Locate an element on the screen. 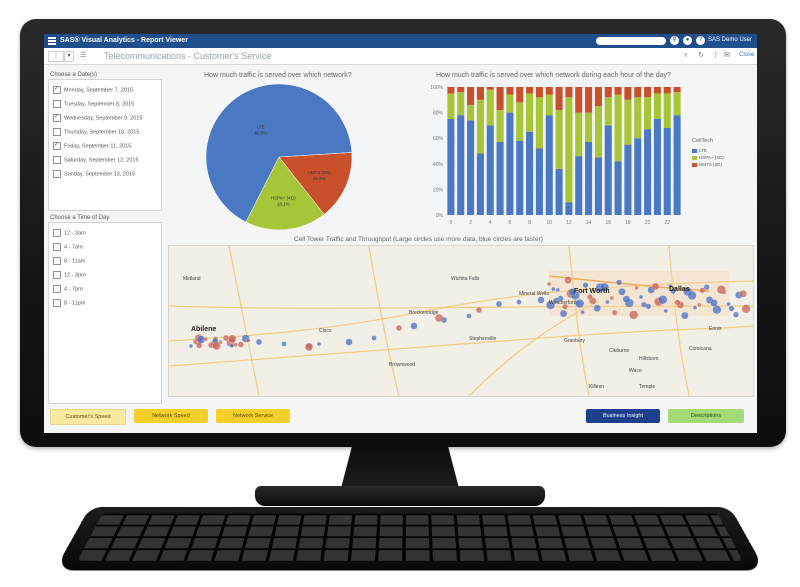  network-service-button: Network Service is located at coordinates (253, 416).